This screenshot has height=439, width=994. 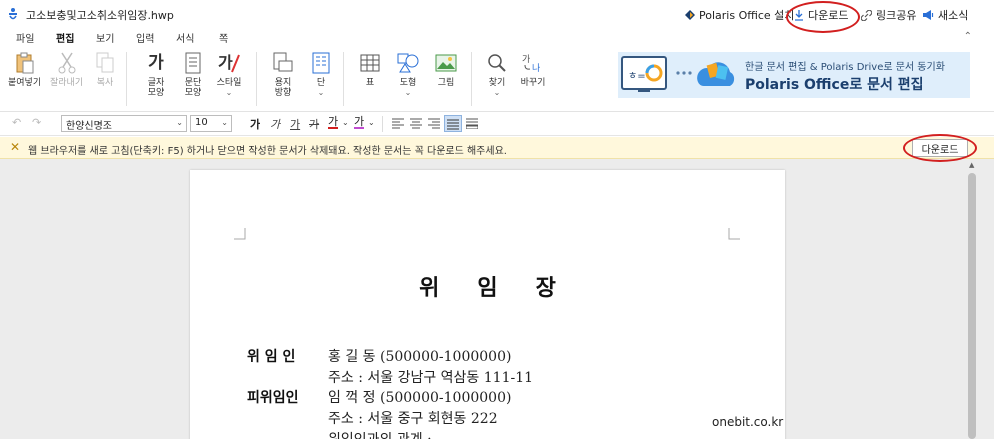 What do you see at coordinates (408, 63) in the screenshot?
I see `shapes-icon` at bounding box center [408, 63].